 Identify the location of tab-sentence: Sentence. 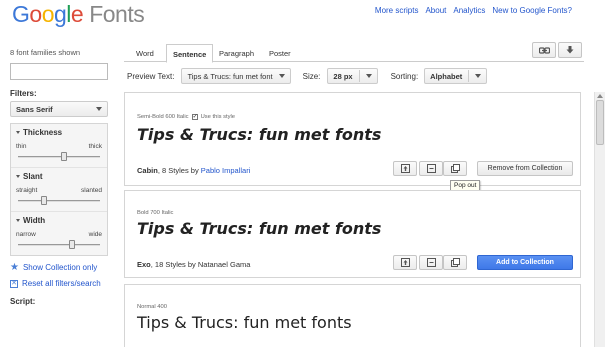
(190, 53).